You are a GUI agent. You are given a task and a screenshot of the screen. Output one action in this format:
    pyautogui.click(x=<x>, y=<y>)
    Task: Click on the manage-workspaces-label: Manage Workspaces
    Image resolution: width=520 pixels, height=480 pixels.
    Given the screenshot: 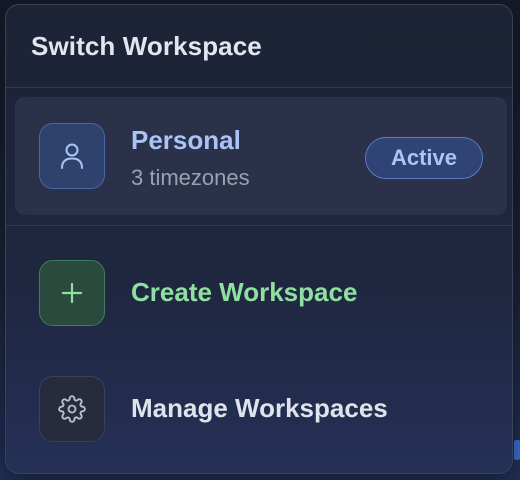 What is the action you would take?
    pyautogui.click(x=259, y=408)
    